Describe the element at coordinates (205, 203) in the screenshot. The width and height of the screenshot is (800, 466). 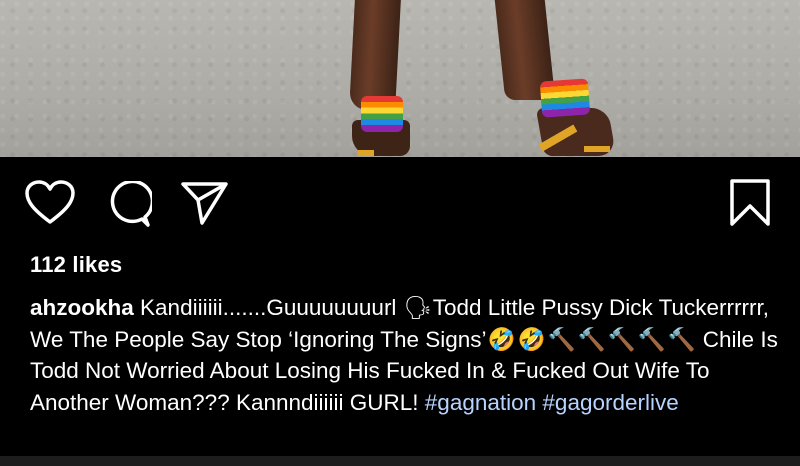
I see `paper-plane-icon` at that location.